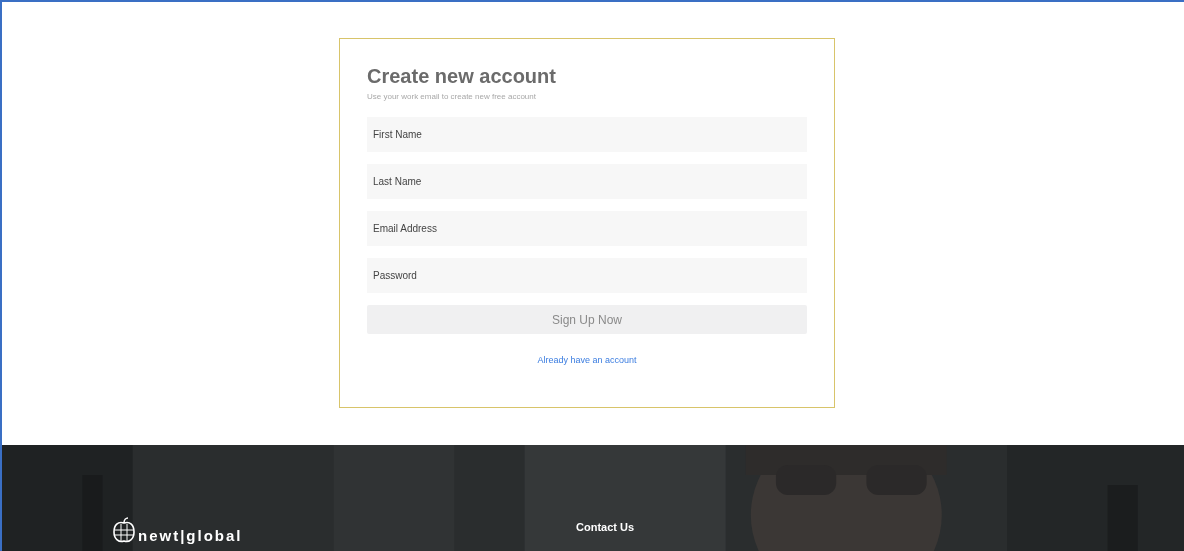  Describe the element at coordinates (124, 530) in the screenshot. I see `apple-icon` at that location.